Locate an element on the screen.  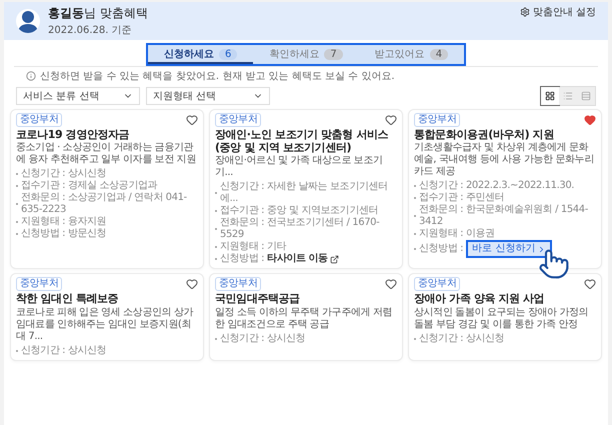
filter-dropdown: 지원형태 선택 is located at coordinates (208, 96).